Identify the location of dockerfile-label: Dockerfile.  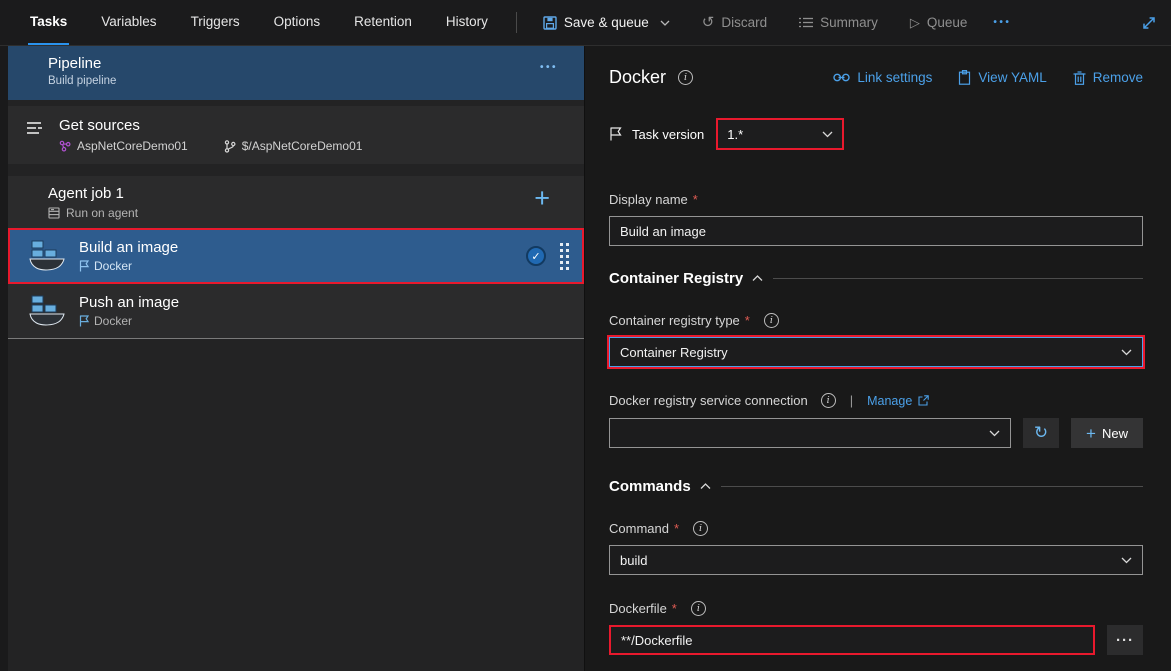
(638, 608).